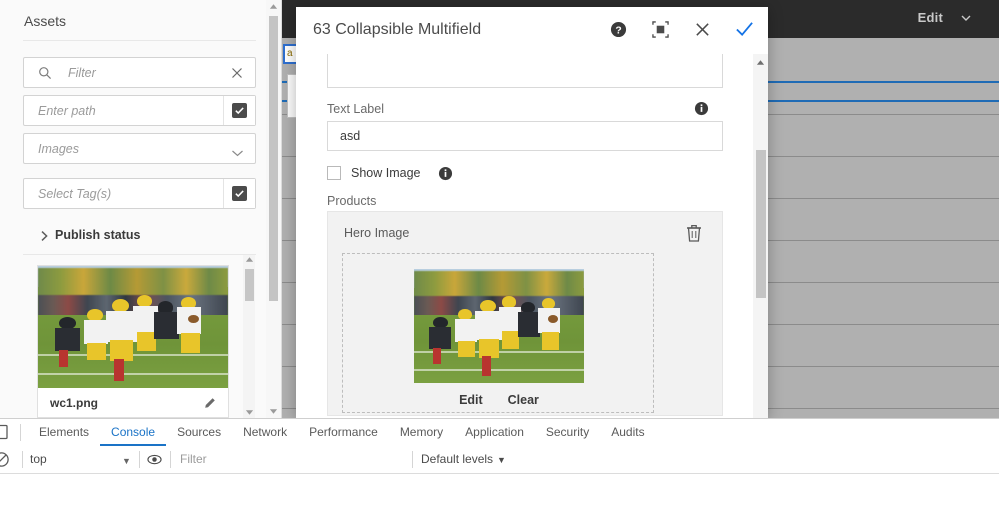  Describe the element at coordinates (386, 173) in the screenshot. I see `show-image-label: Show Image` at that location.